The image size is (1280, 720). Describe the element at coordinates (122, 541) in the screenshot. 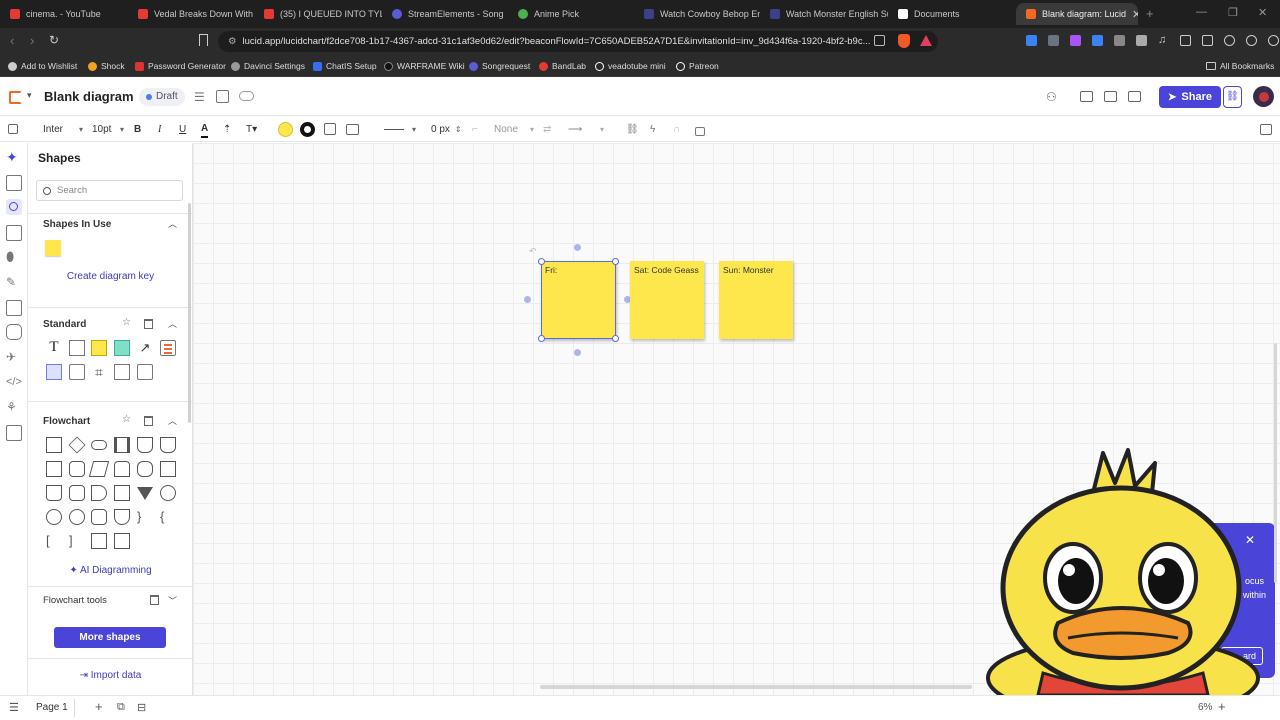

I see `pool-shape` at that location.